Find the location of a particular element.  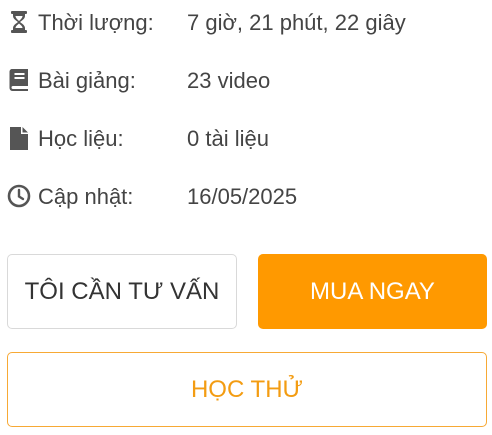

updated-label: Cập nhật: is located at coordinates (86, 196).